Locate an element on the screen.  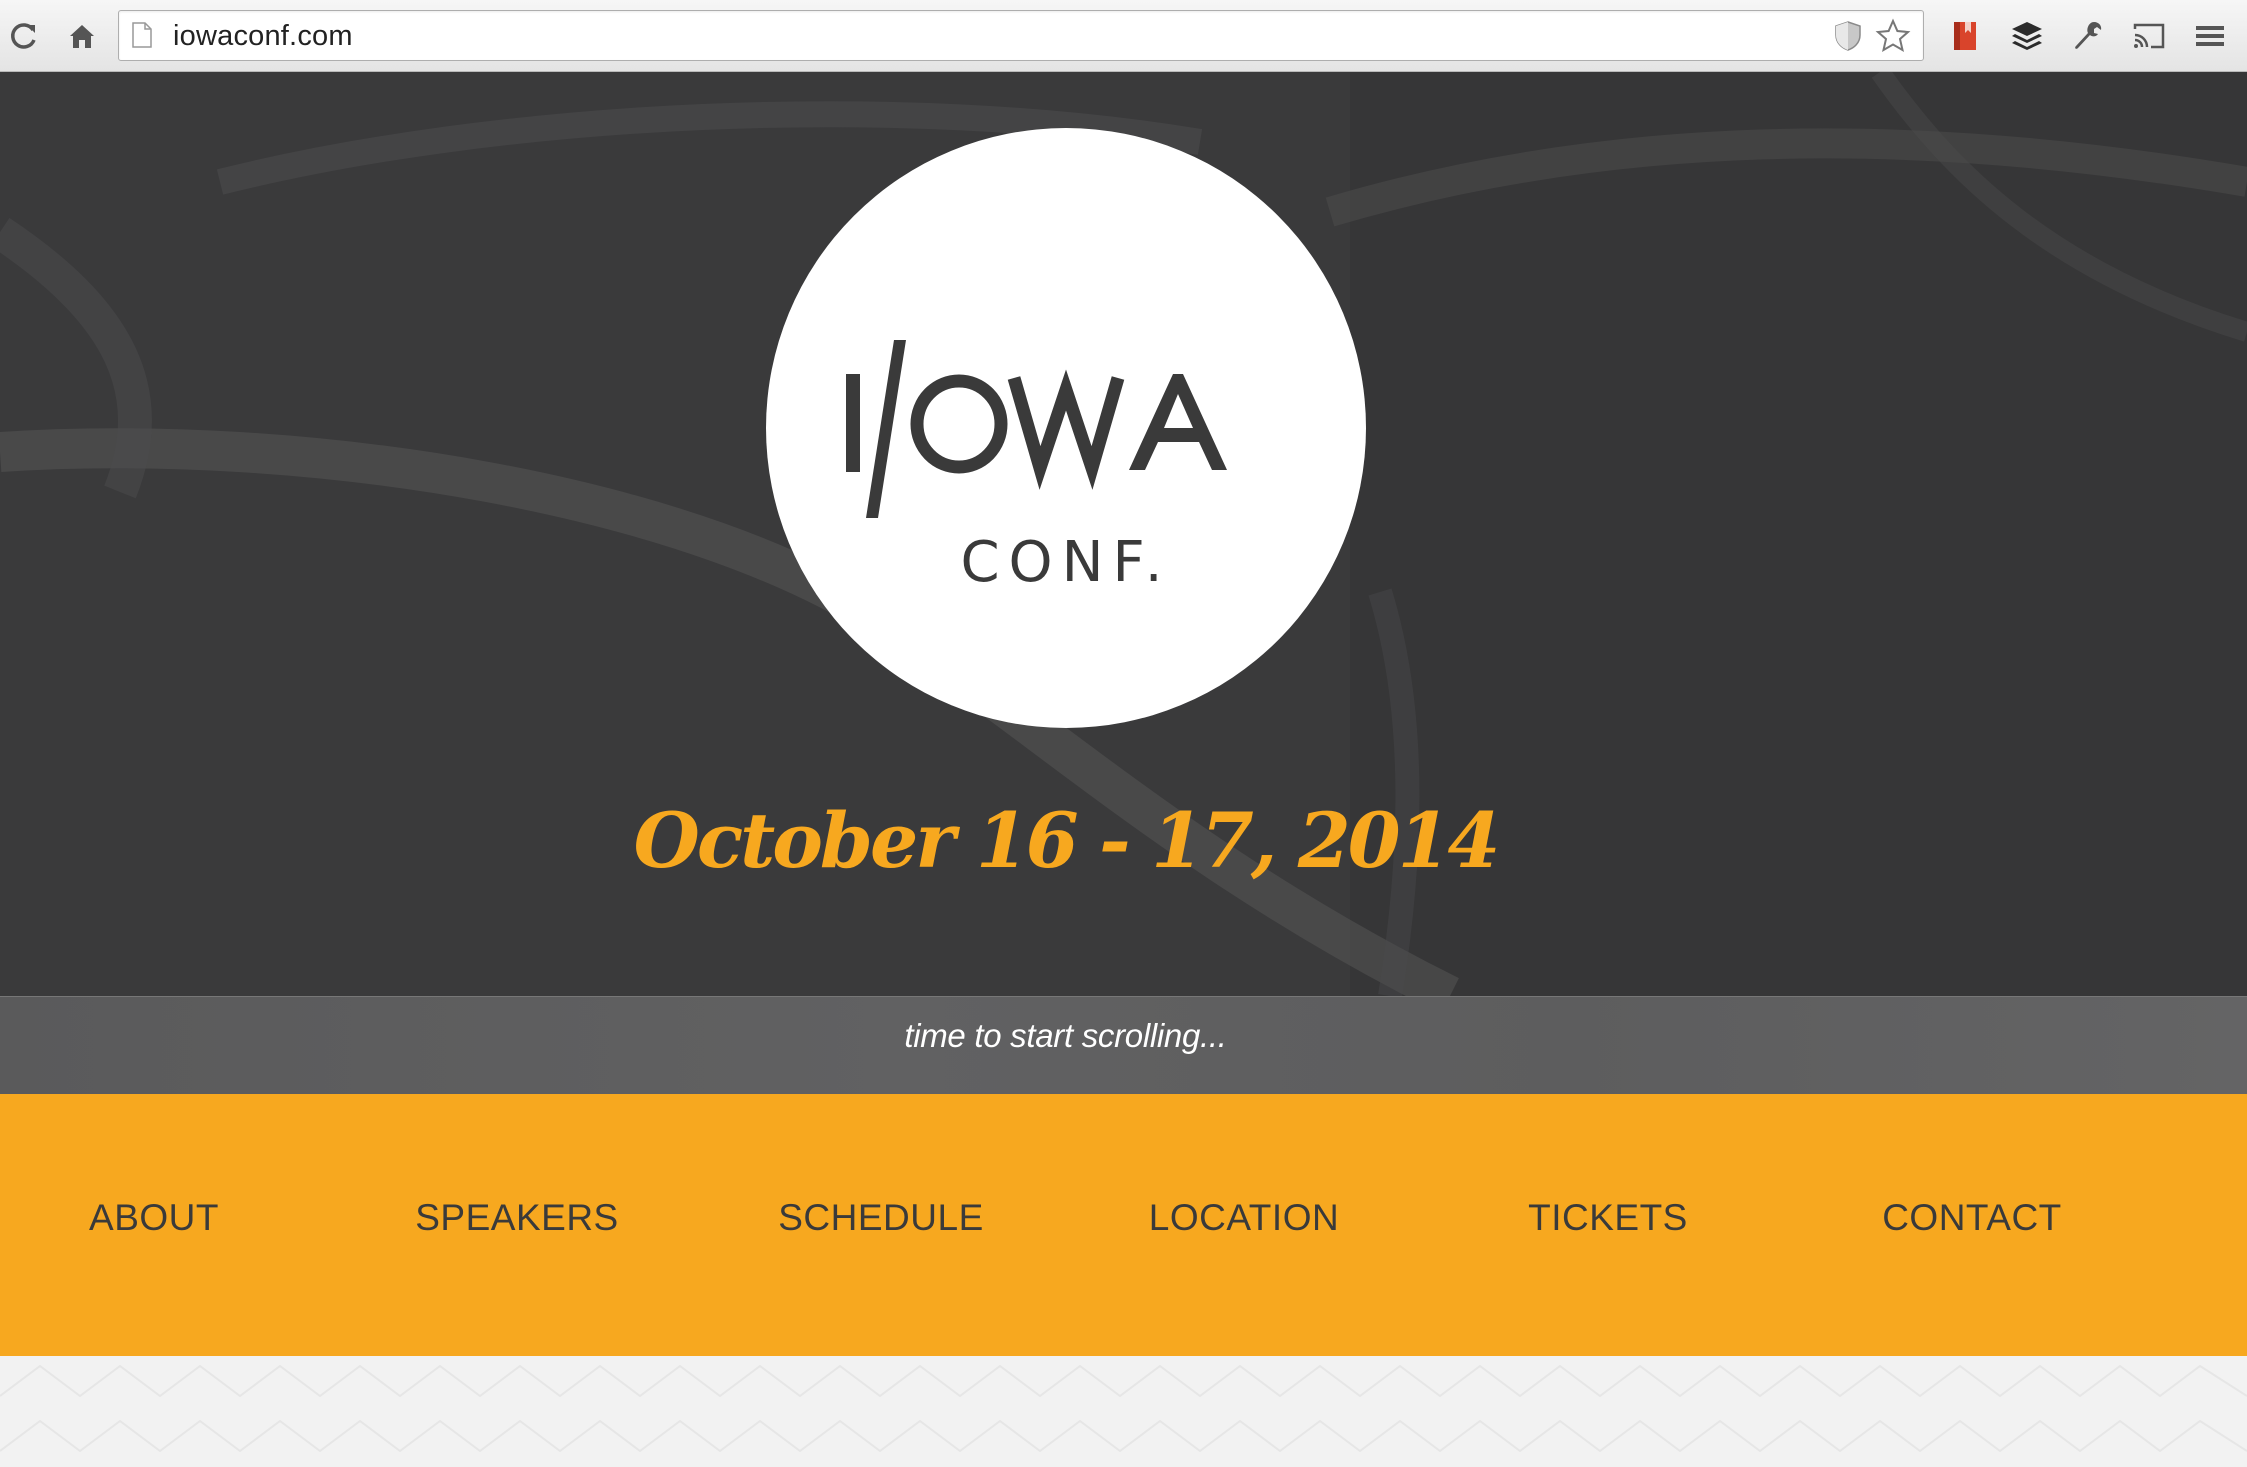
url-text: iowaconf.com is located at coordinates (263, 36).